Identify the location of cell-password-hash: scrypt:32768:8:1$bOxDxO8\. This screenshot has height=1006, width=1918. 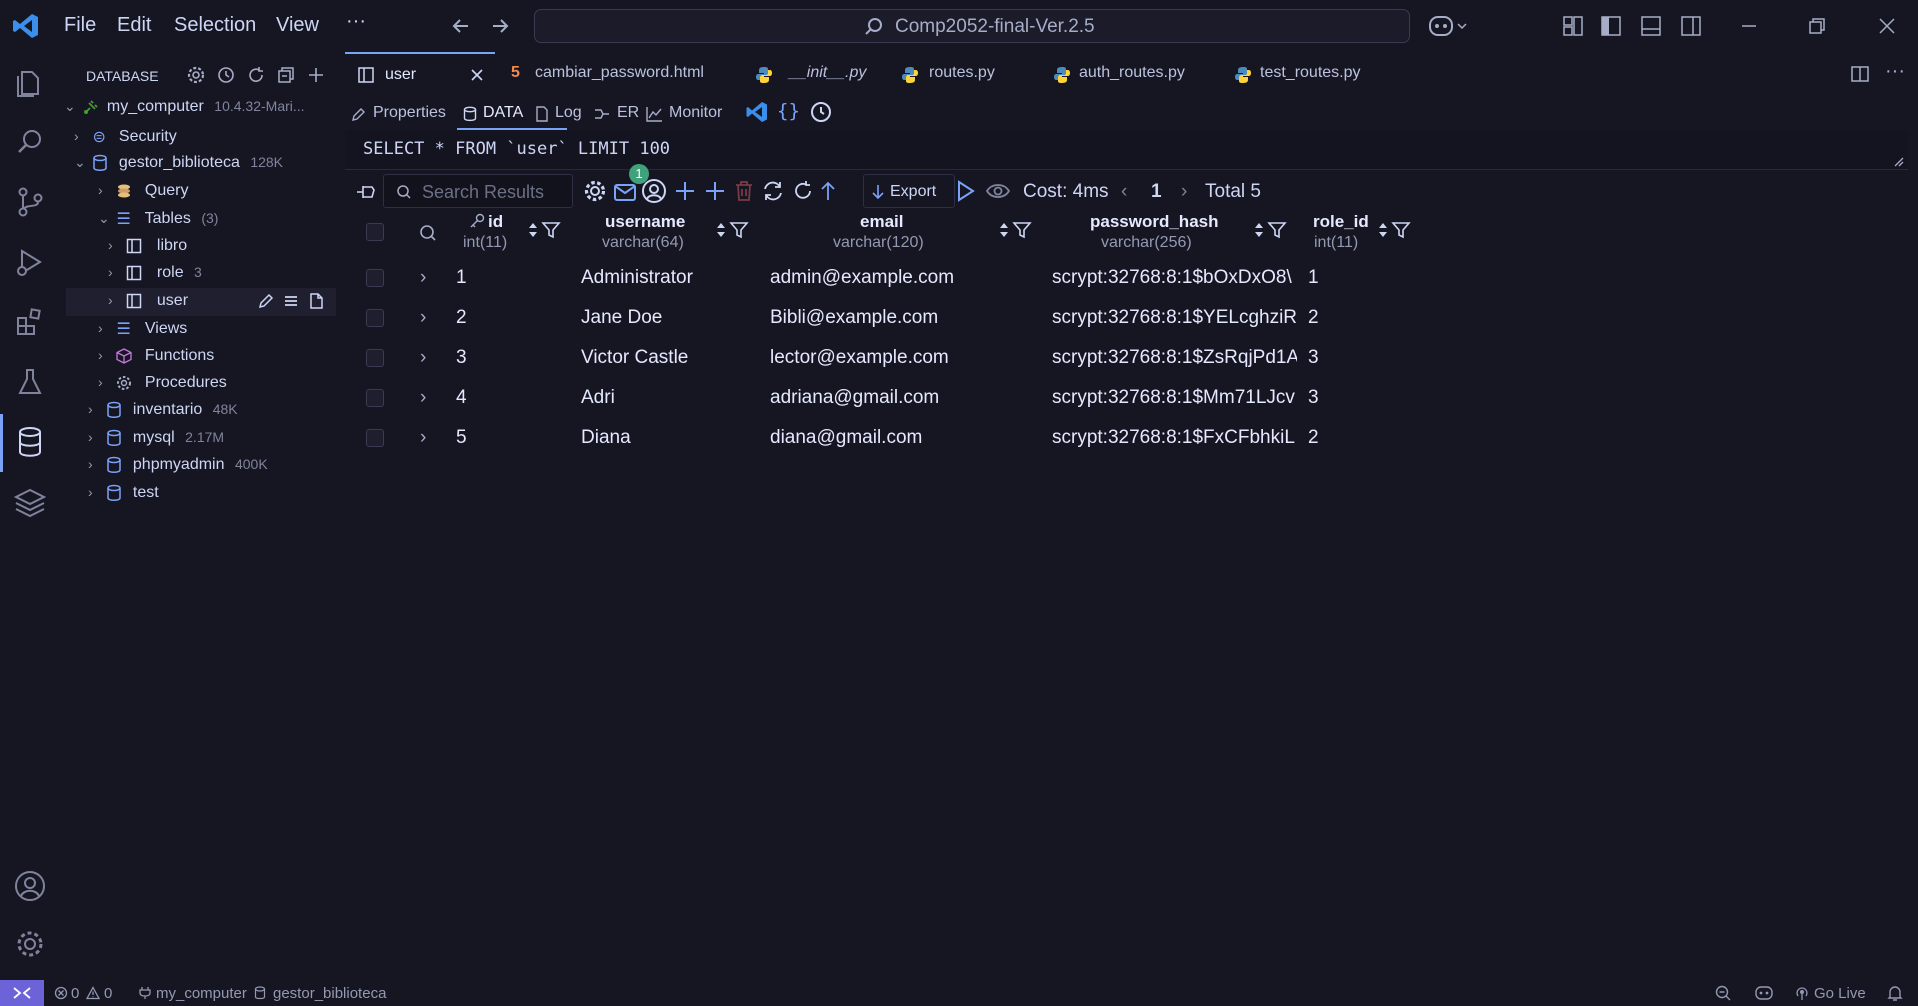
(1174, 278).